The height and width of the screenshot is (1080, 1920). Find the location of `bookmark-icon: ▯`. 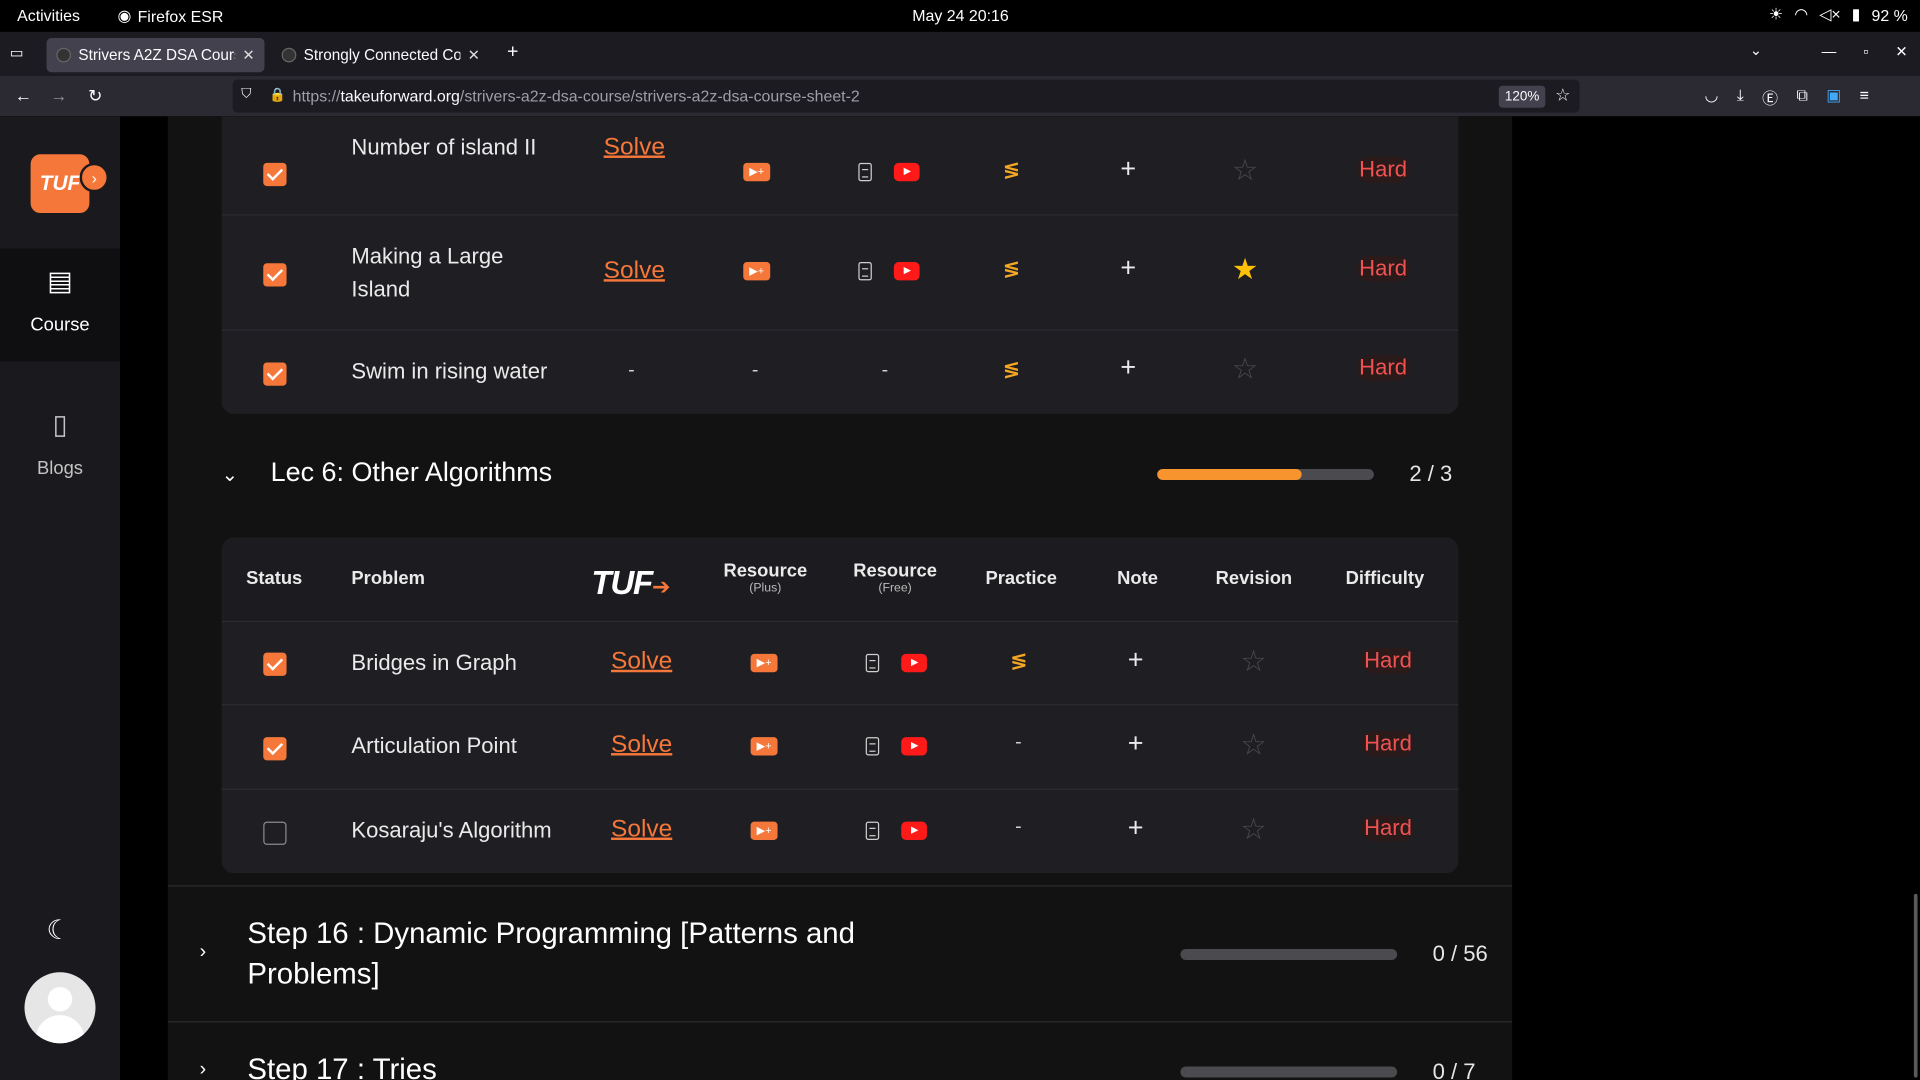

bookmark-icon: ▯ is located at coordinates (60, 424).